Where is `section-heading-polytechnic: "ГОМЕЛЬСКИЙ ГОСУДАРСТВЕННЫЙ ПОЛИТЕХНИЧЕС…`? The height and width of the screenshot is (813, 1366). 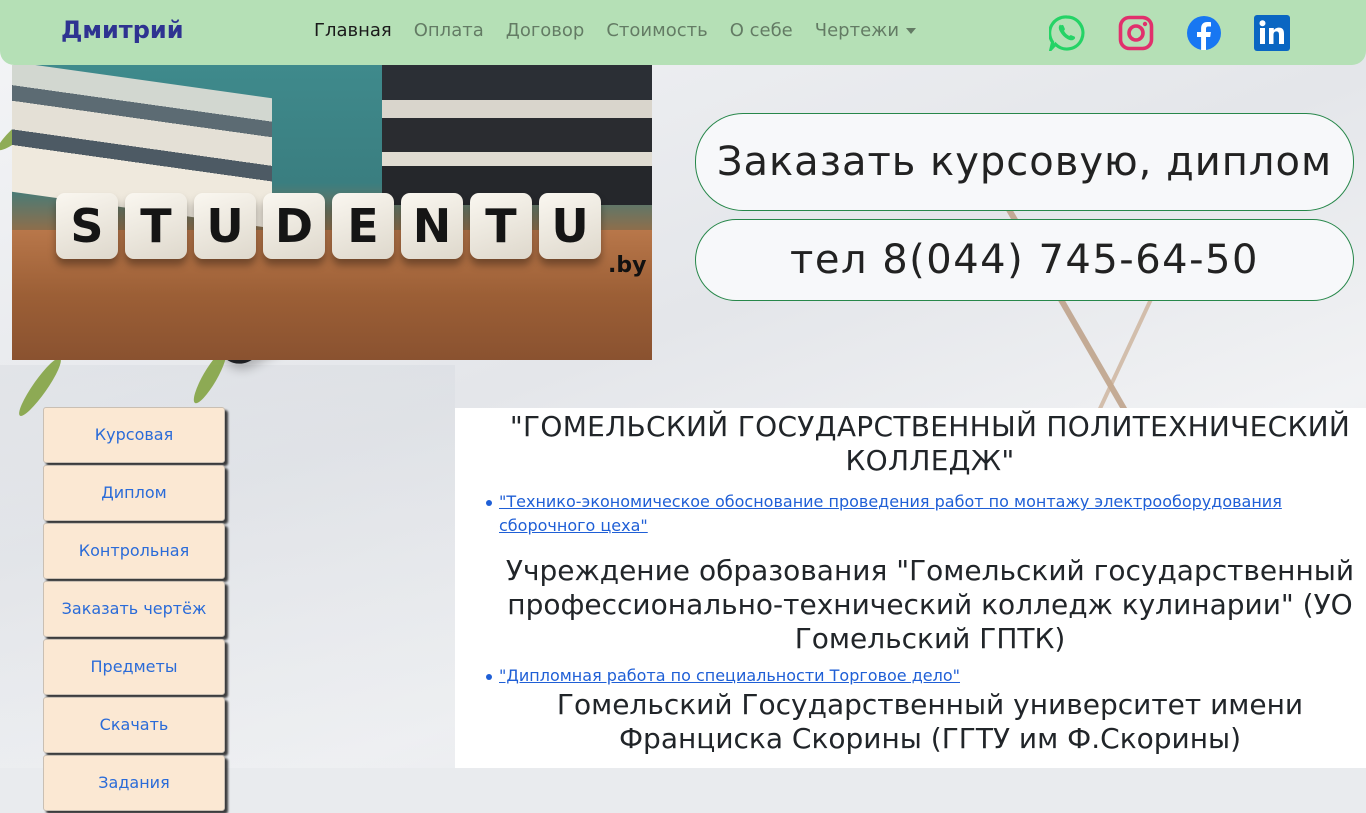 section-heading-polytechnic: "ГОМЕЛЬСКИЙ ГОСУДАРСТВЕННЫЙ ПОЛИТЕХНИЧЕС… is located at coordinates (930, 443).